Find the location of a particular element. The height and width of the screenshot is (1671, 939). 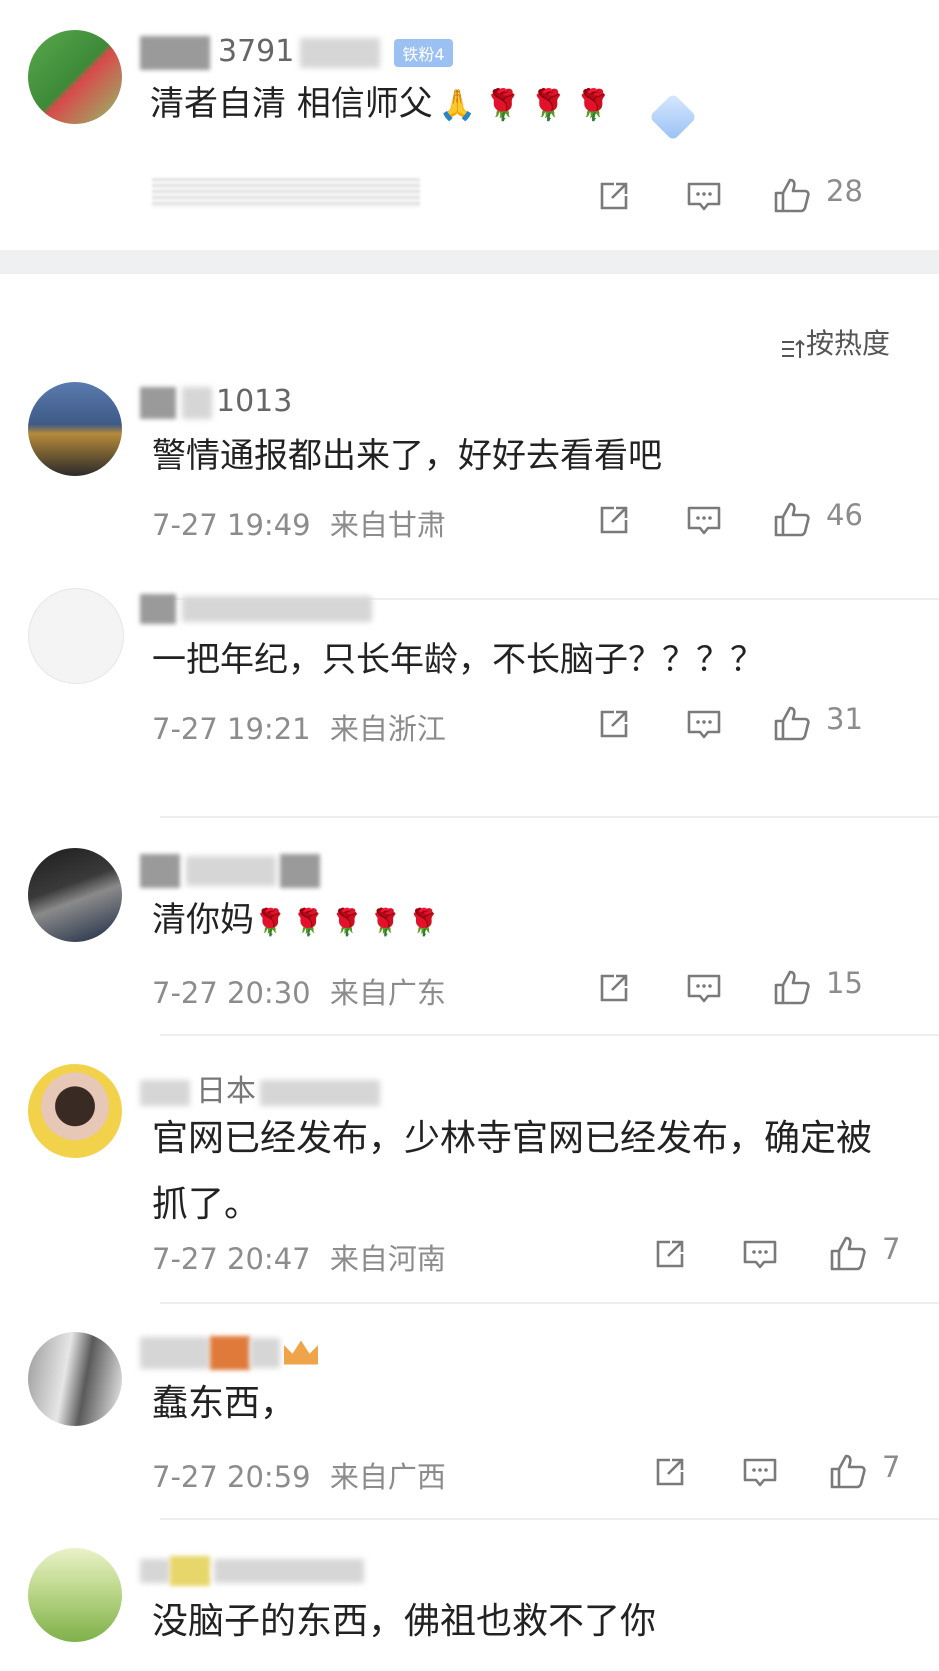

username-text: 日本 is located at coordinates (226, 1091).